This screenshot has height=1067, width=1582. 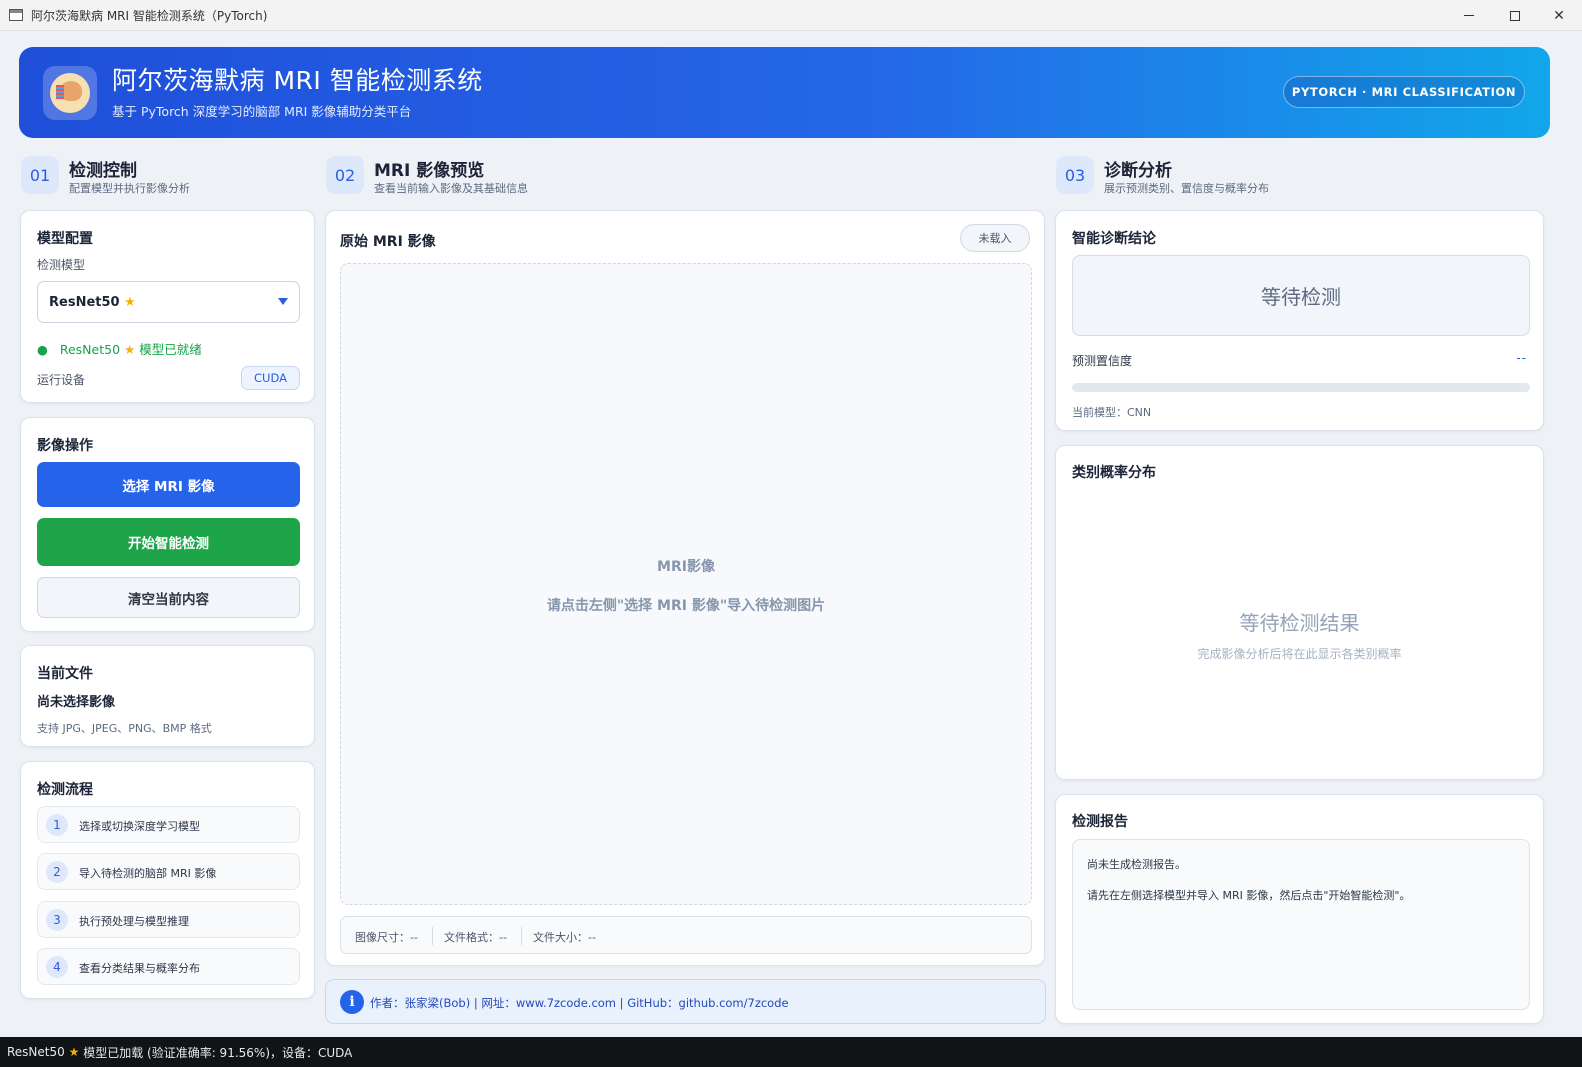 What do you see at coordinates (57, 920) in the screenshot?
I see `step-number: 3` at bounding box center [57, 920].